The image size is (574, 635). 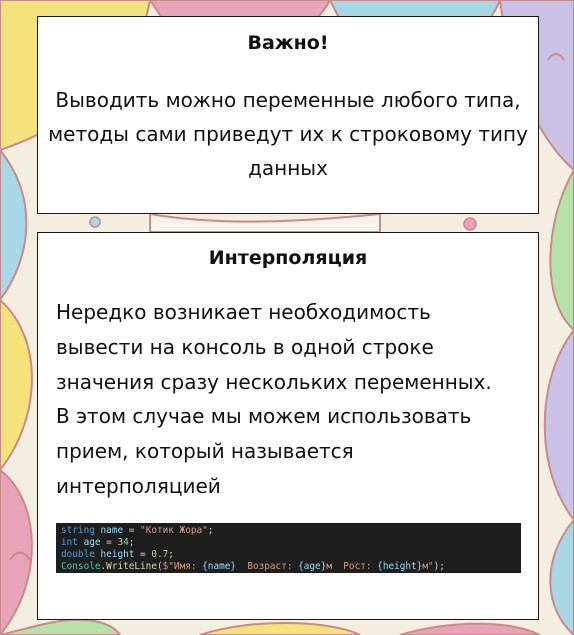 What do you see at coordinates (288, 43) in the screenshot?
I see `important-note-title: Важно!` at bounding box center [288, 43].